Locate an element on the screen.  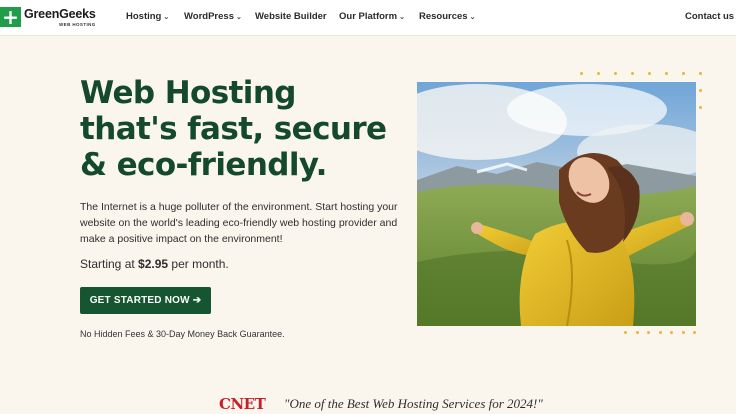
greengeeks-logo: + GreenGeeks WEB HOSTING is located at coordinates (48, 17).